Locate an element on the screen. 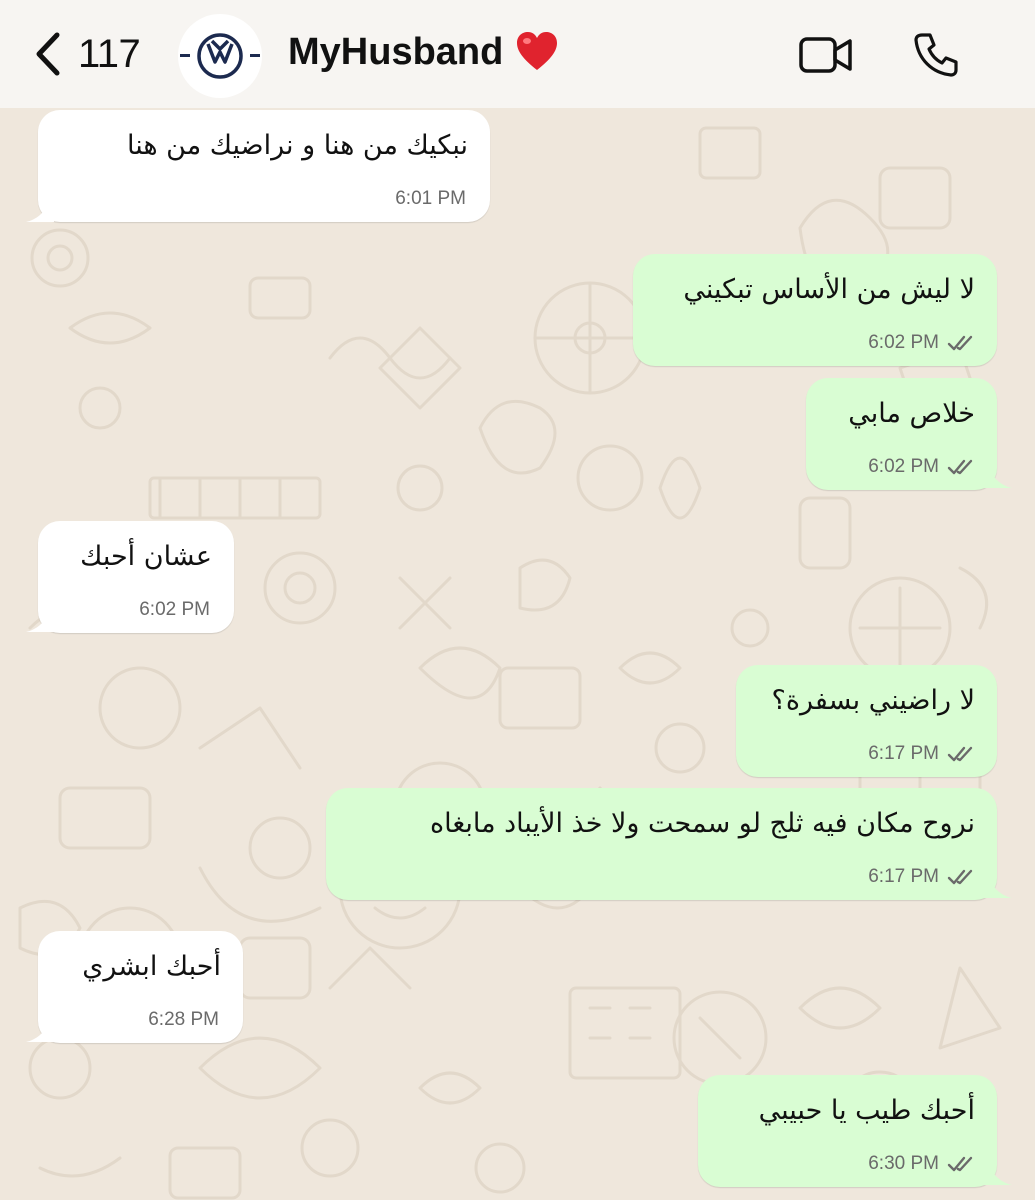 The height and width of the screenshot is (1200, 1035). chevron-left-icon is located at coordinates (48, 54).